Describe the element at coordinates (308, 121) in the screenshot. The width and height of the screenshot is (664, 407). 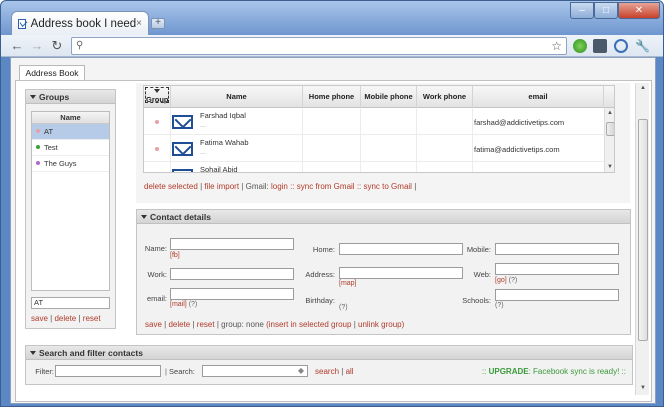
I see `grid-cell` at that location.